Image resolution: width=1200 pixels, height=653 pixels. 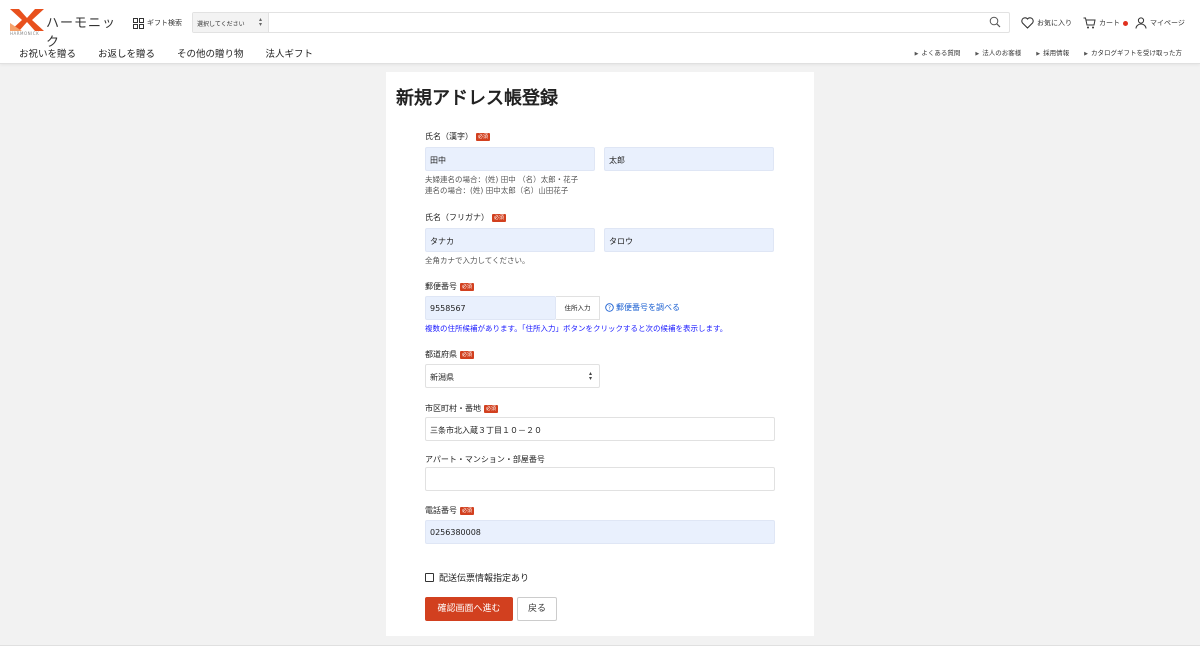 I want to click on sub-nav-corporate: ▶ 法人のお客様, so click(x=998, y=52).